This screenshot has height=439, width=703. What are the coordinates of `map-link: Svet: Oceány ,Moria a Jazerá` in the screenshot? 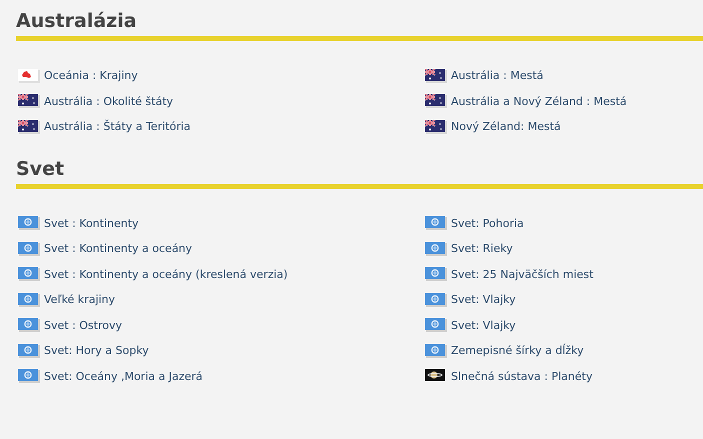 It's located at (123, 376).